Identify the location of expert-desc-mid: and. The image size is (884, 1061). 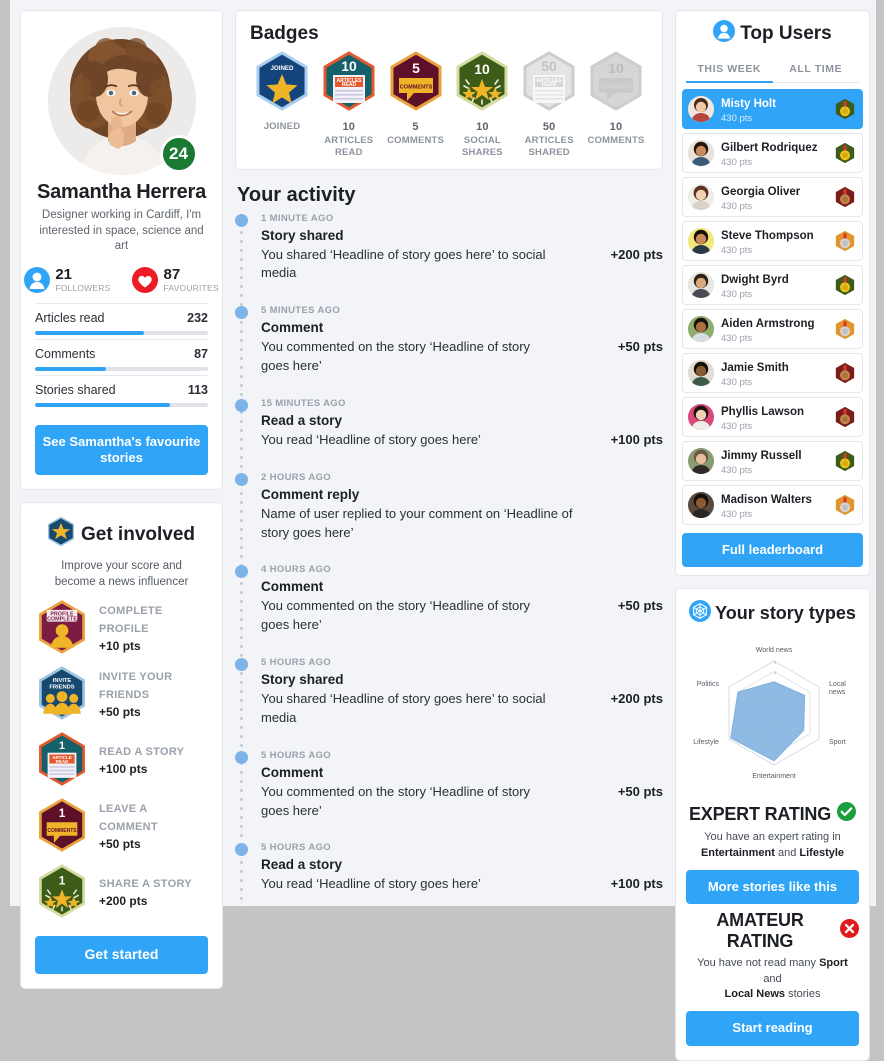
(787, 852).